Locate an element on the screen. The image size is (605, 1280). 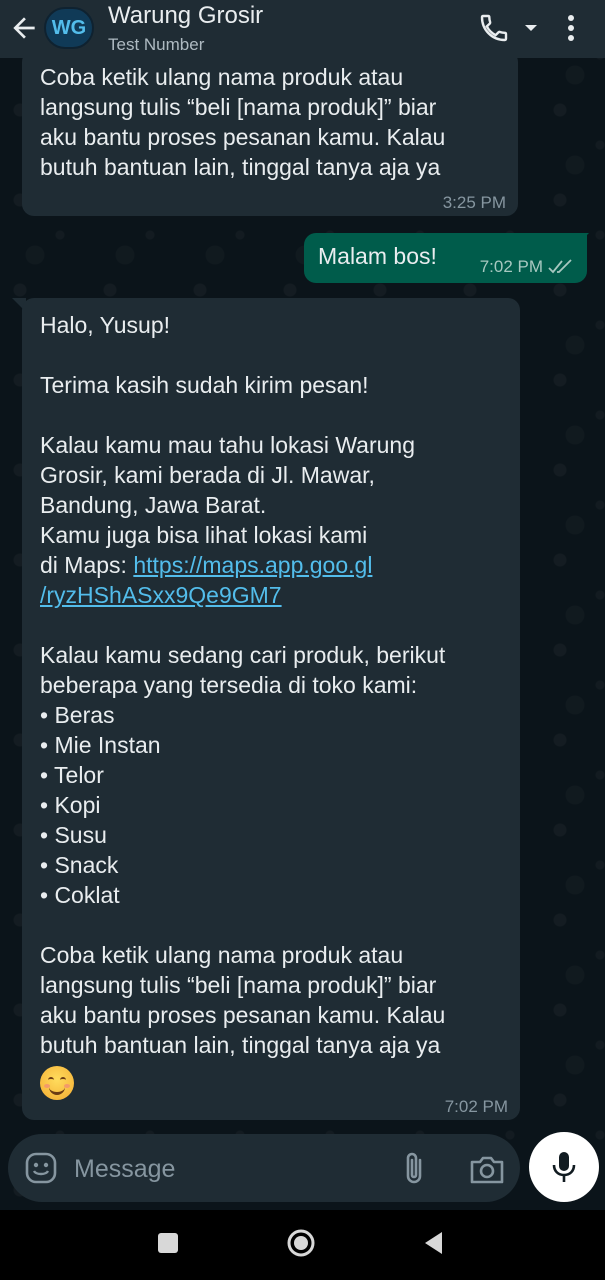
voice-record-button is located at coordinates (564, 1167).